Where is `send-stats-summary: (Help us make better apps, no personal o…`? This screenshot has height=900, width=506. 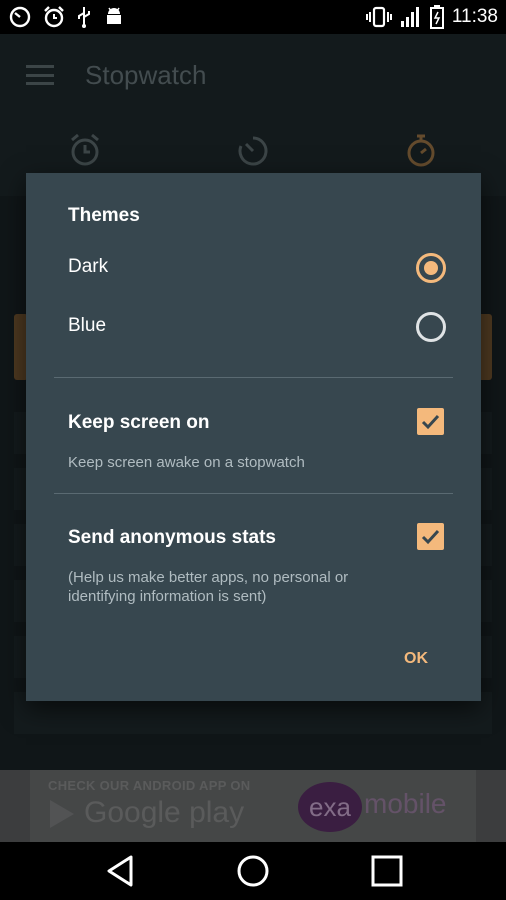
send-stats-summary: (Help us make better apps, no personal o… is located at coordinates (208, 587).